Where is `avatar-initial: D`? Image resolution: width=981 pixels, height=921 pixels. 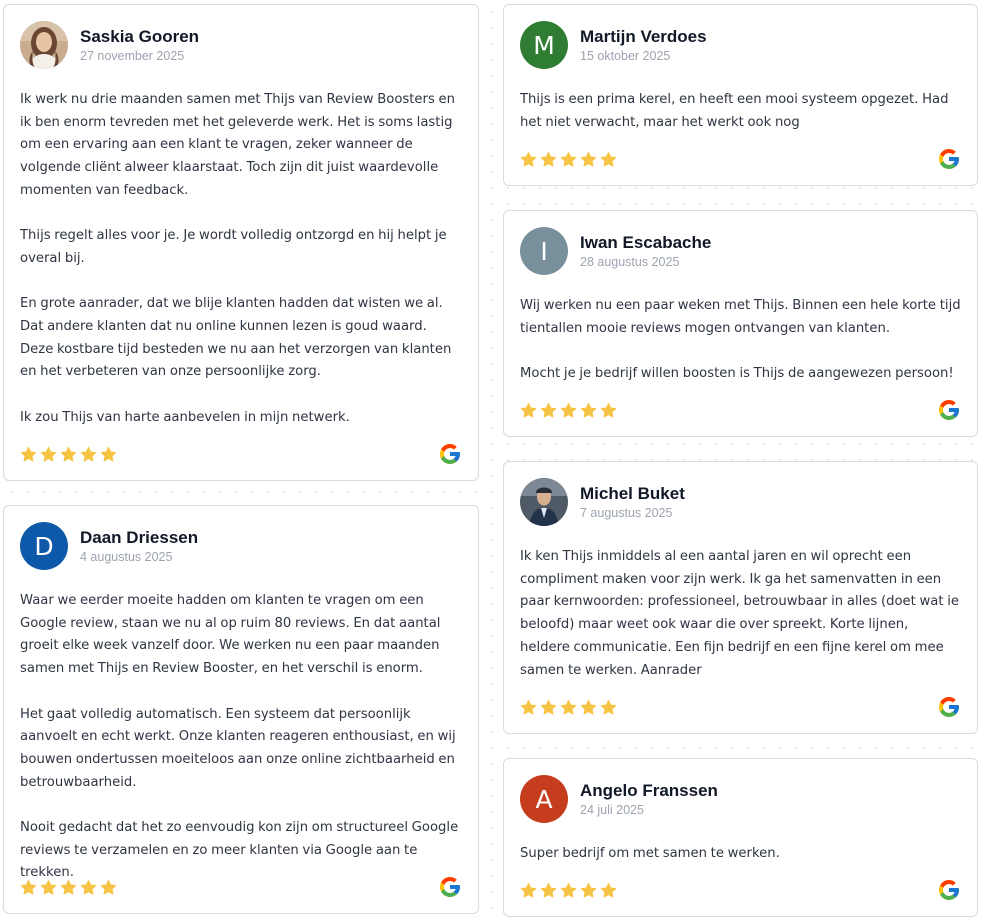 avatar-initial: D is located at coordinates (44, 546).